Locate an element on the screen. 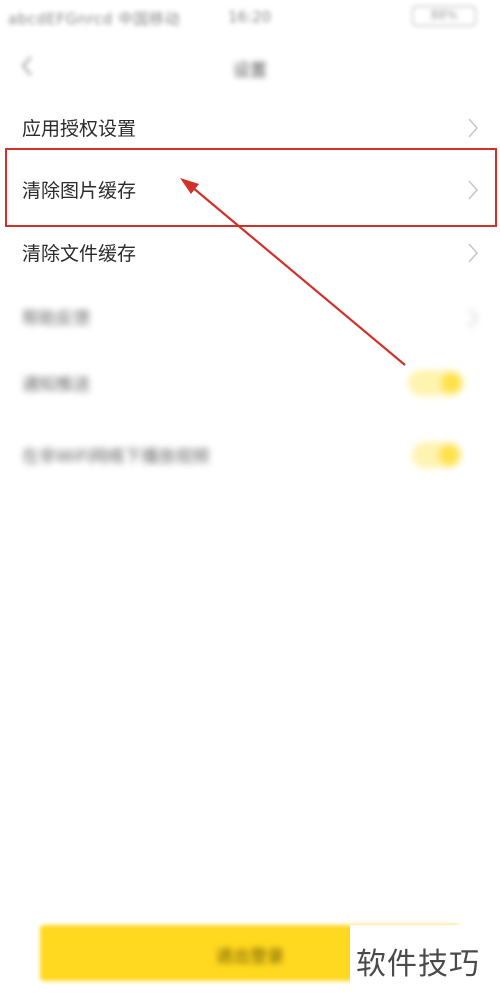 This screenshot has width=500, height=1000. annotation-highlight-box is located at coordinates (251, 187).